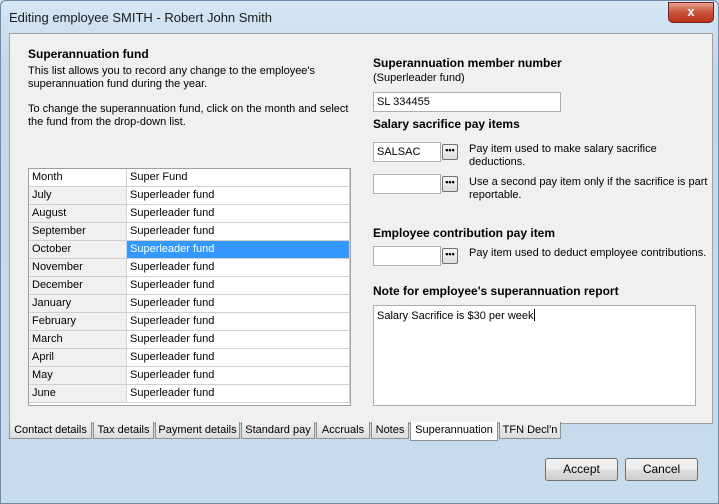  What do you see at coordinates (78, 376) in the screenshot?
I see `month-cell: May` at bounding box center [78, 376].